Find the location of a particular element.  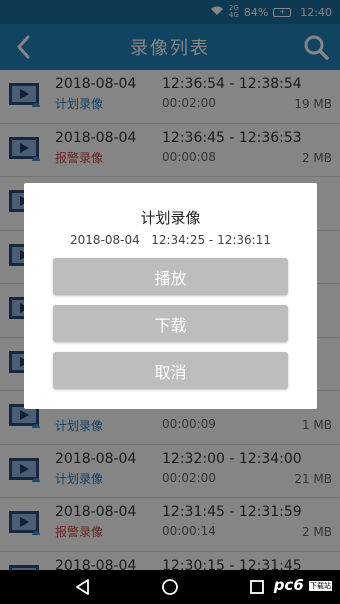

nav-home-icon is located at coordinates (170, 587).